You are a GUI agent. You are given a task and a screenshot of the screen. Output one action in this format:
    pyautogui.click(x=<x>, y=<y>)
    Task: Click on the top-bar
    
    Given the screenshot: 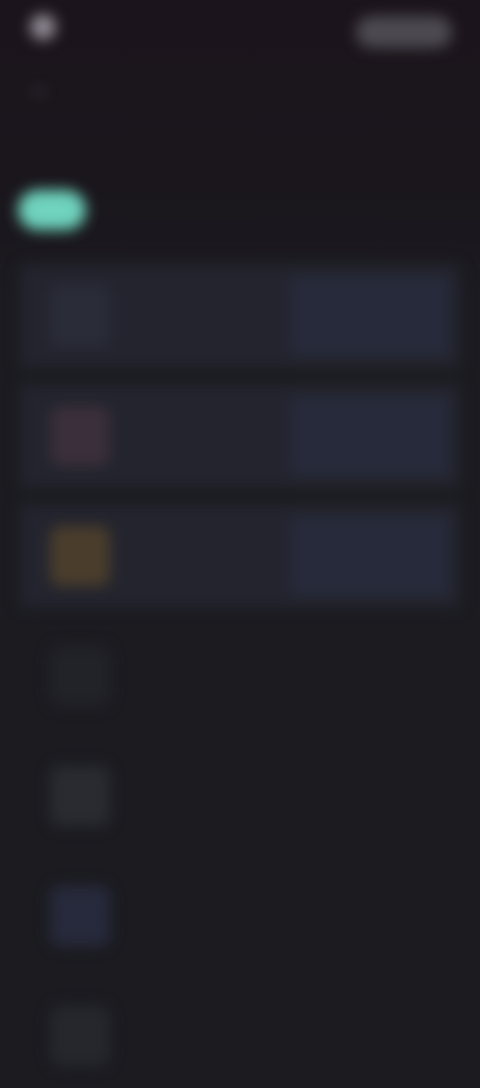 What is the action you would take?
    pyautogui.click(x=240, y=32)
    